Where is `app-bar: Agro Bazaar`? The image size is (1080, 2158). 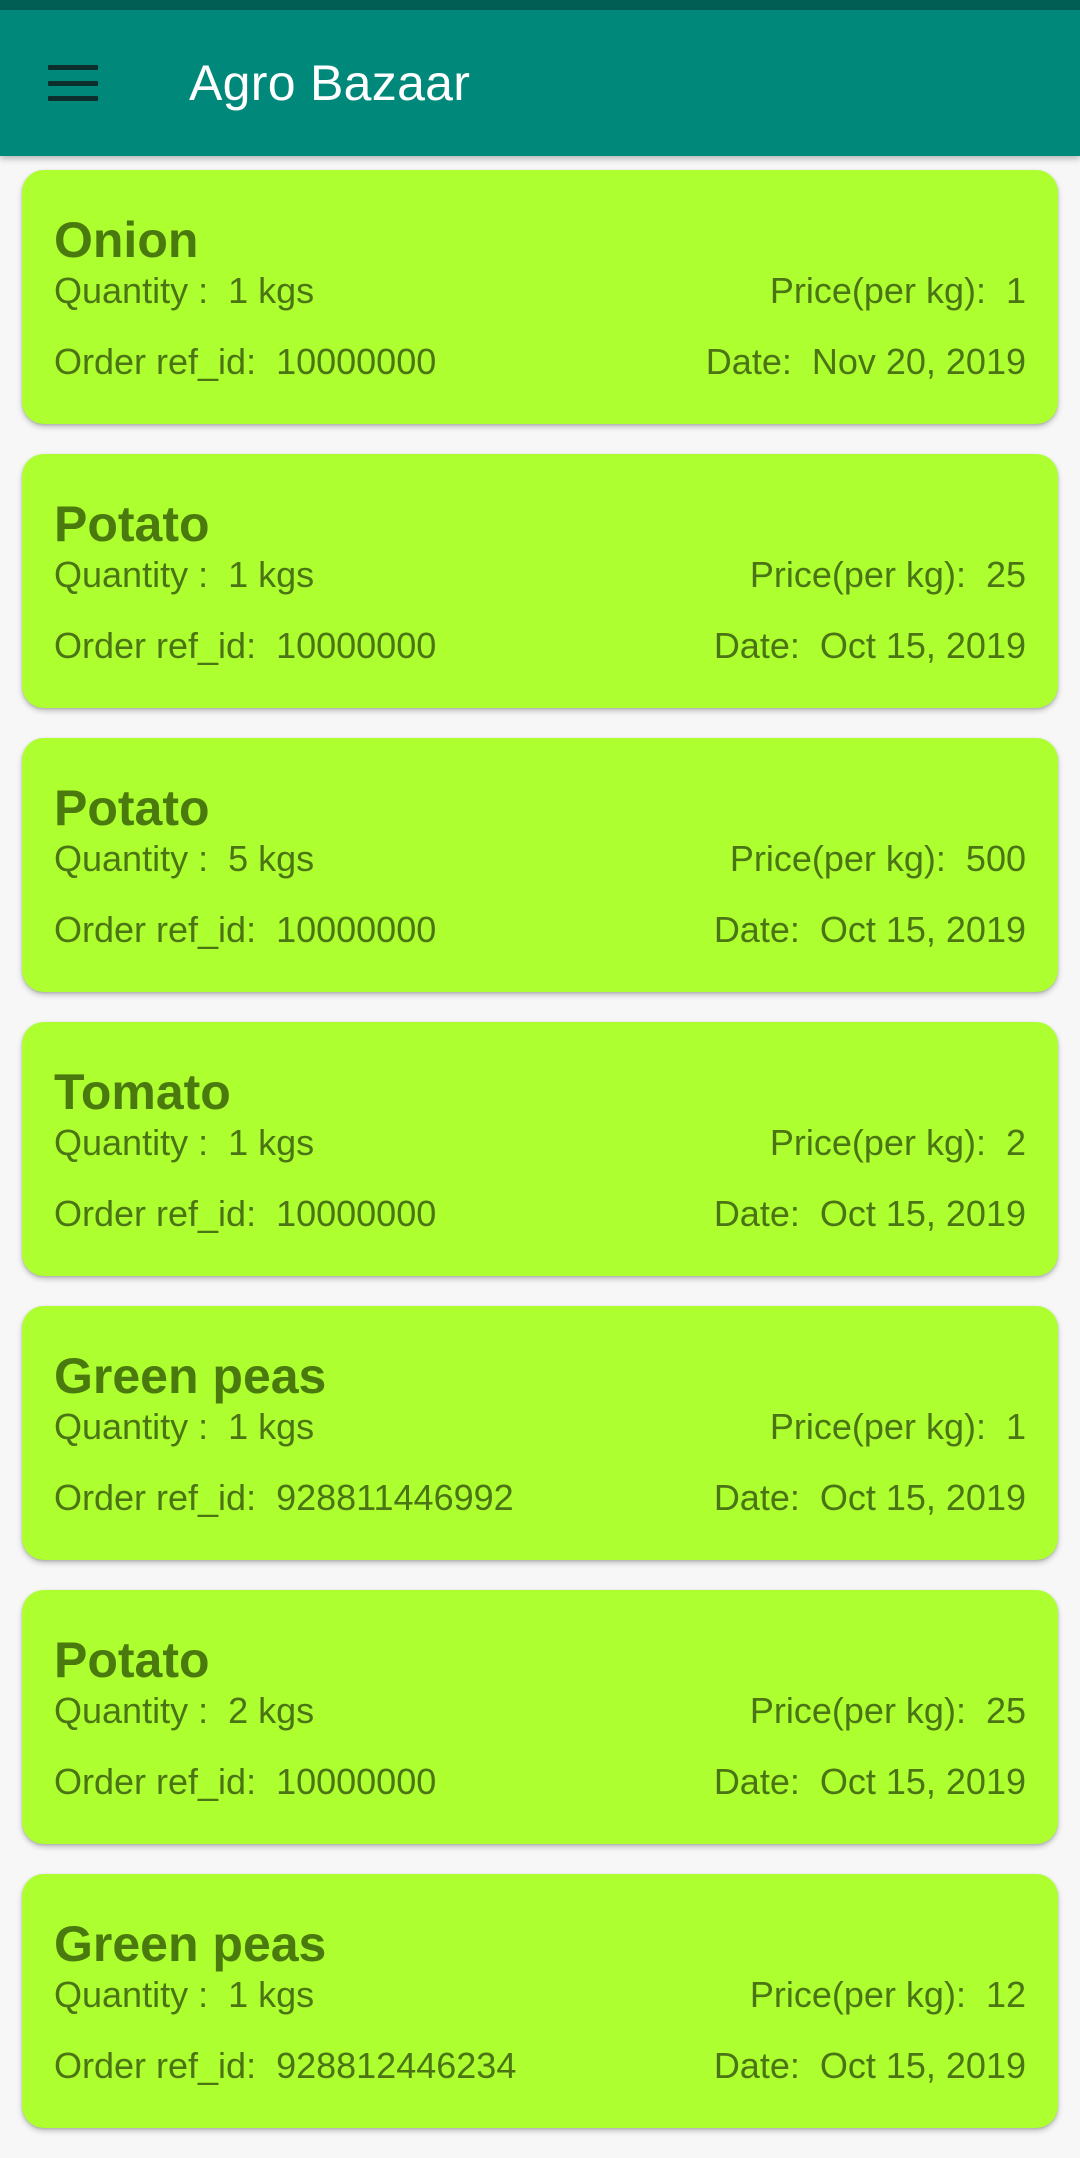
app-bar: Agro Bazaar is located at coordinates (540, 83).